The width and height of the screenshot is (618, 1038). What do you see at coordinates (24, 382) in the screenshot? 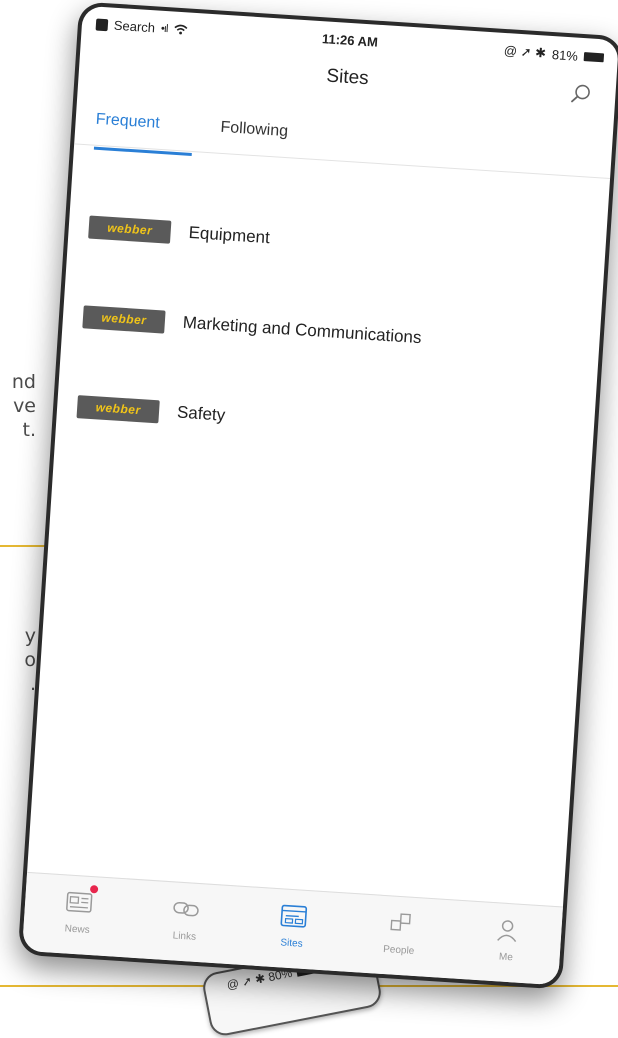
I see `bg-fragment: nd` at bounding box center [24, 382].